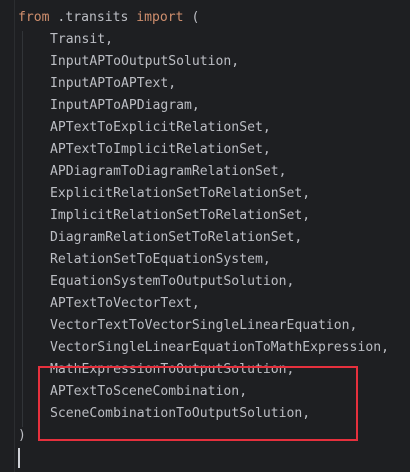 The width and height of the screenshot is (410, 472). What do you see at coordinates (214, 40) in the screenshot?
I see `import-item: Transit,` at bounding box center [214, 40].